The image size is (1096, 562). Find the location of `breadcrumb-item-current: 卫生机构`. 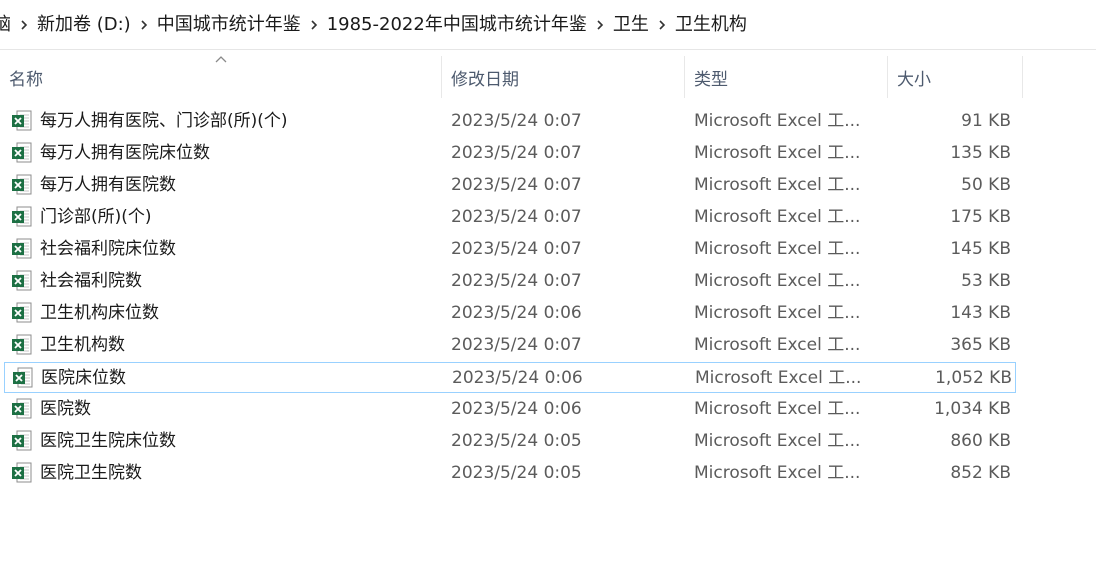

breadcrumb-item-current: 卫生机构 is located at coordinates (711, 24).